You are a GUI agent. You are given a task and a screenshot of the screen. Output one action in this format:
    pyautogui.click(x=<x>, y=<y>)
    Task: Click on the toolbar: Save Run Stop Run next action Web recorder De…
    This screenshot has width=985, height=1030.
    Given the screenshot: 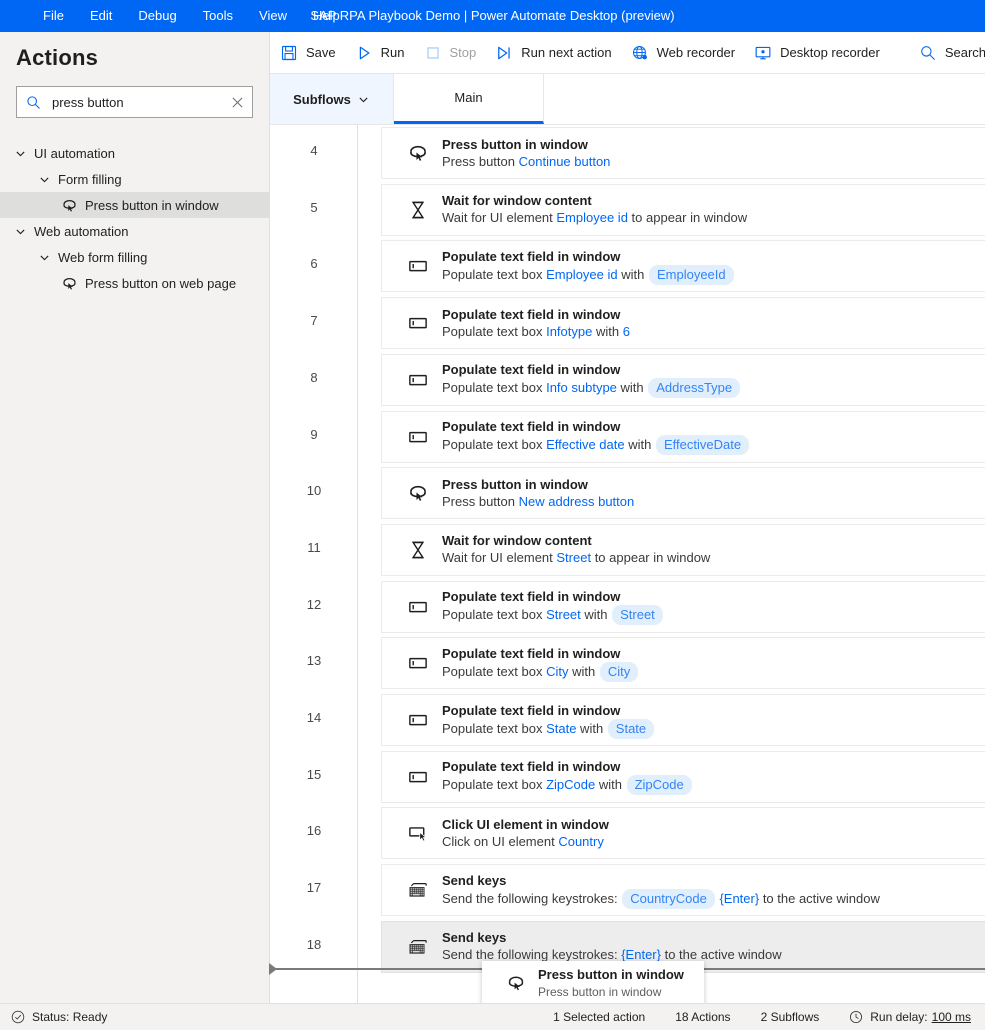 What is the action you would take?
    pyautogui.click(x=627, y=53)
    